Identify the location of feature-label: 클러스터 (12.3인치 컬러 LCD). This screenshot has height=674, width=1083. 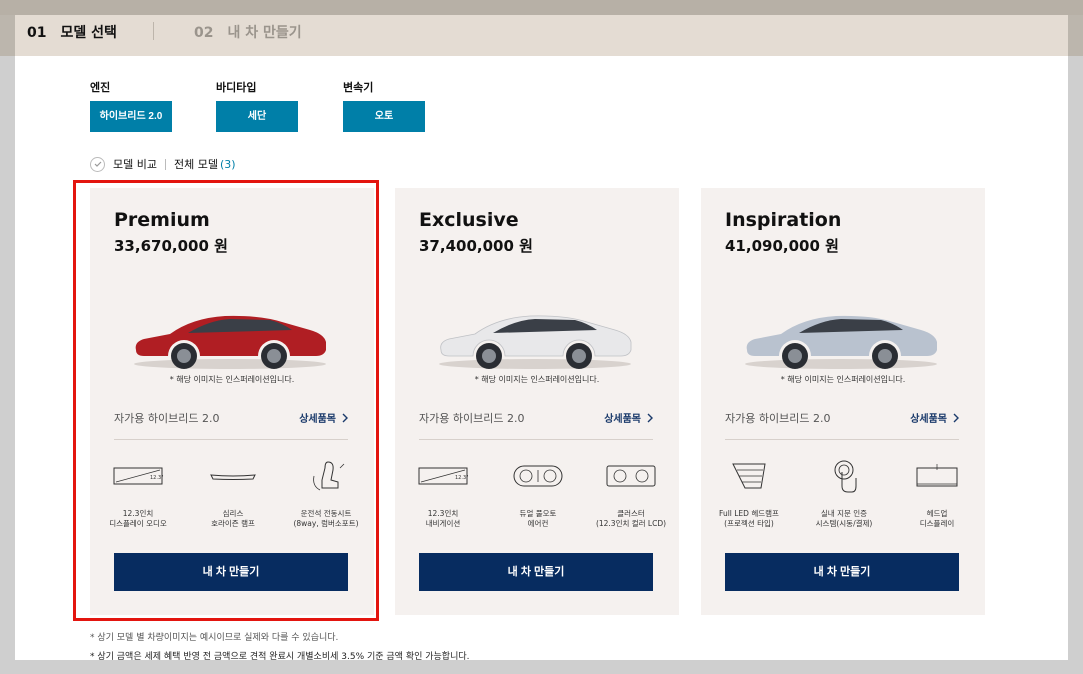
(631, 518).